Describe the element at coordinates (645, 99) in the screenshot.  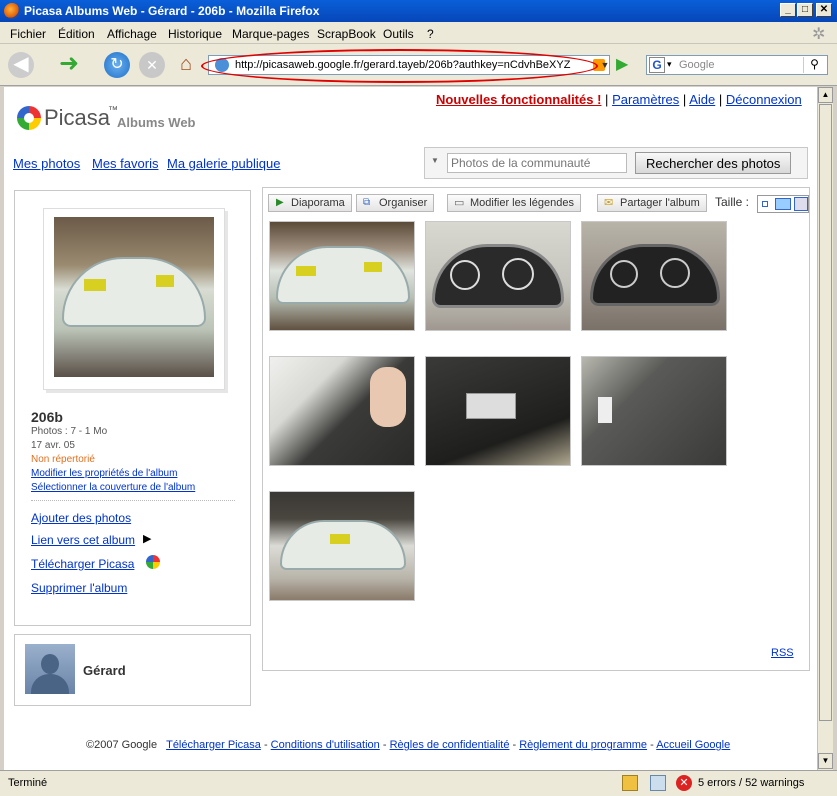
I see `settings-link: Paramètres` at that location.